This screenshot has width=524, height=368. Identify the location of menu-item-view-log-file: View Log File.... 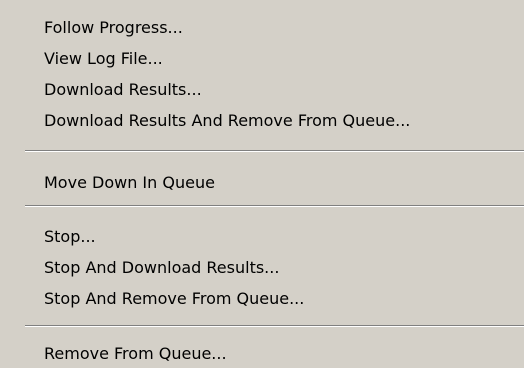
(103, 59).